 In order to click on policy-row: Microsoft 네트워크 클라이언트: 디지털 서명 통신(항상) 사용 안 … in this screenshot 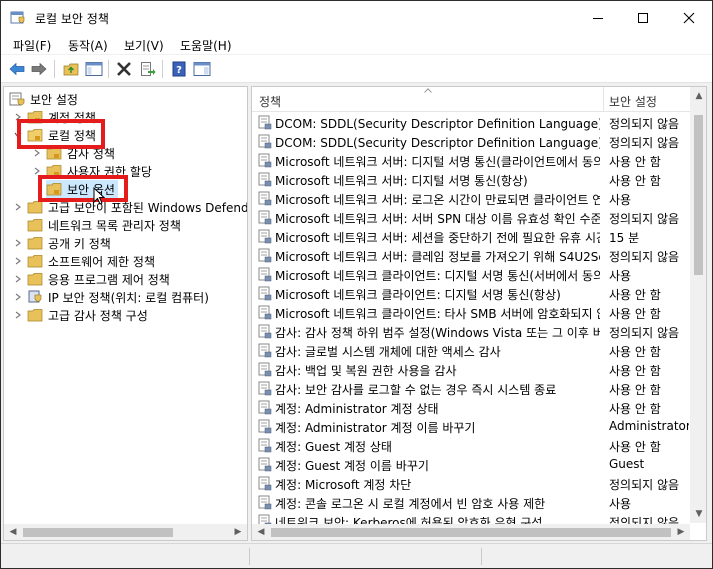, I will do `click(471, 293)`.